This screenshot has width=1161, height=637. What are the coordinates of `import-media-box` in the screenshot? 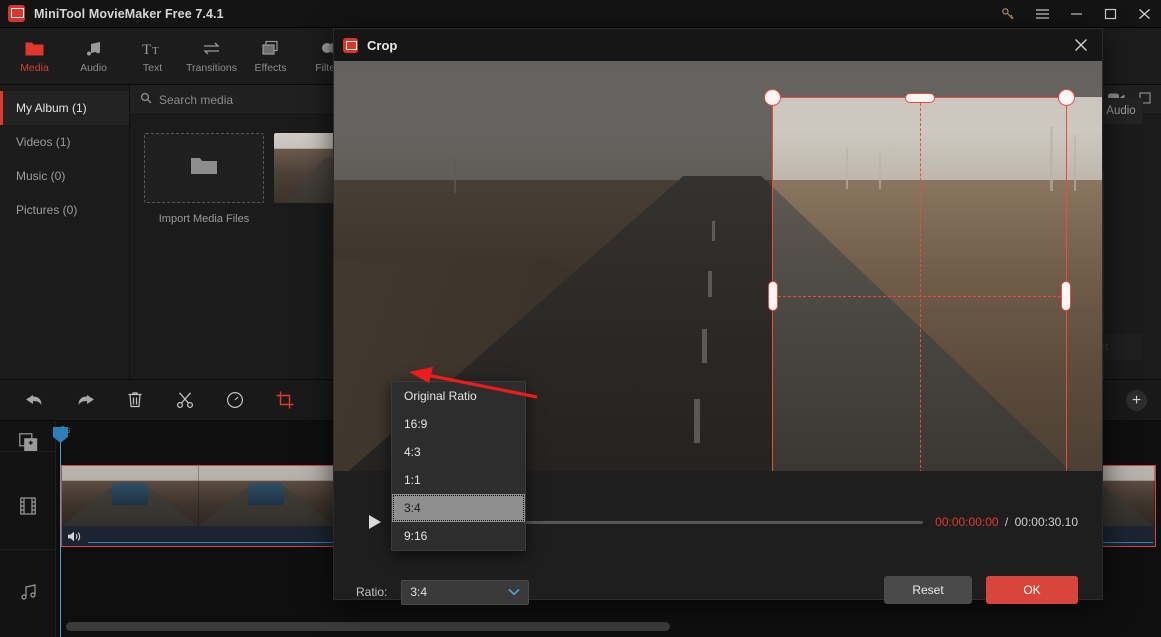 It's located at (204, 168).